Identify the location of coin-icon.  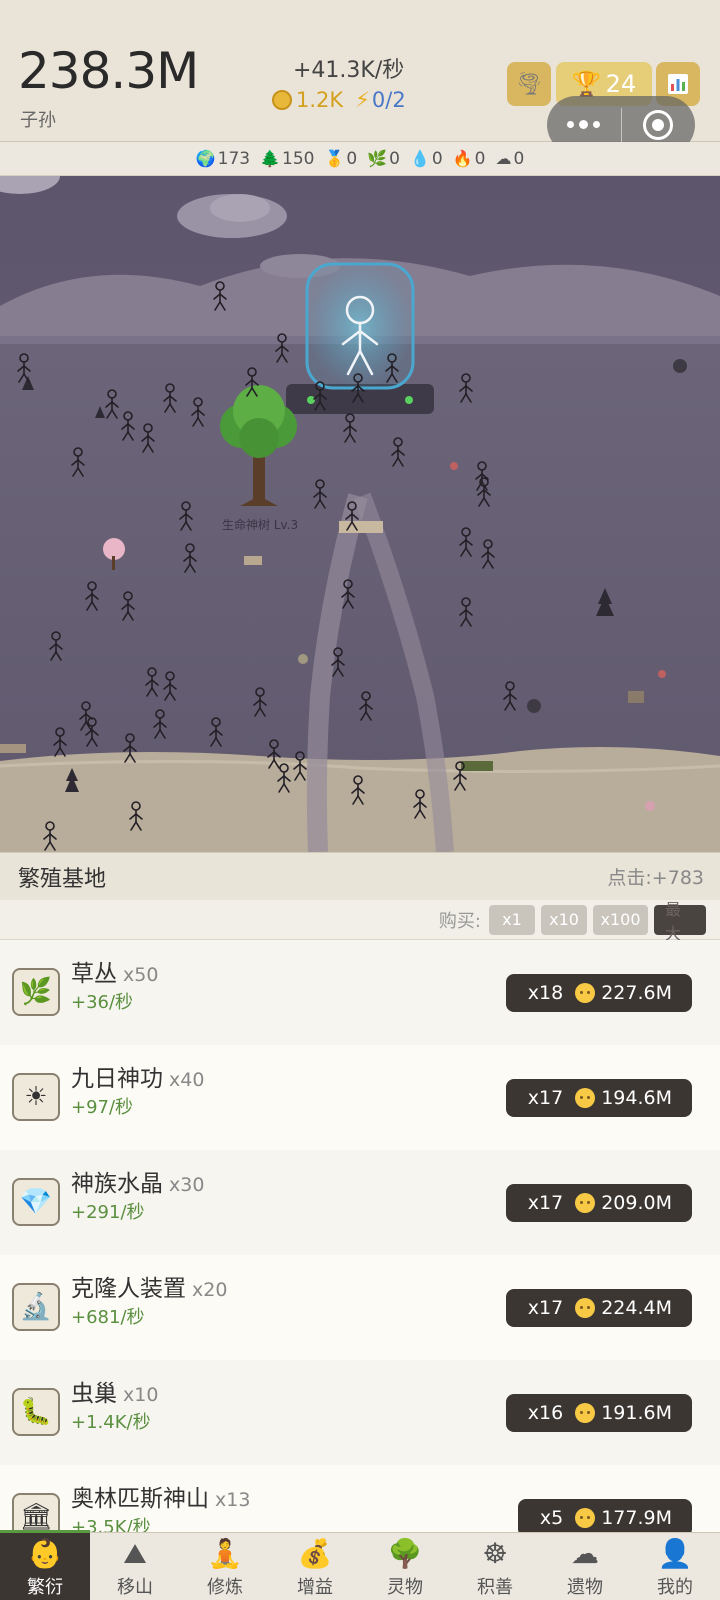
(282, 100).